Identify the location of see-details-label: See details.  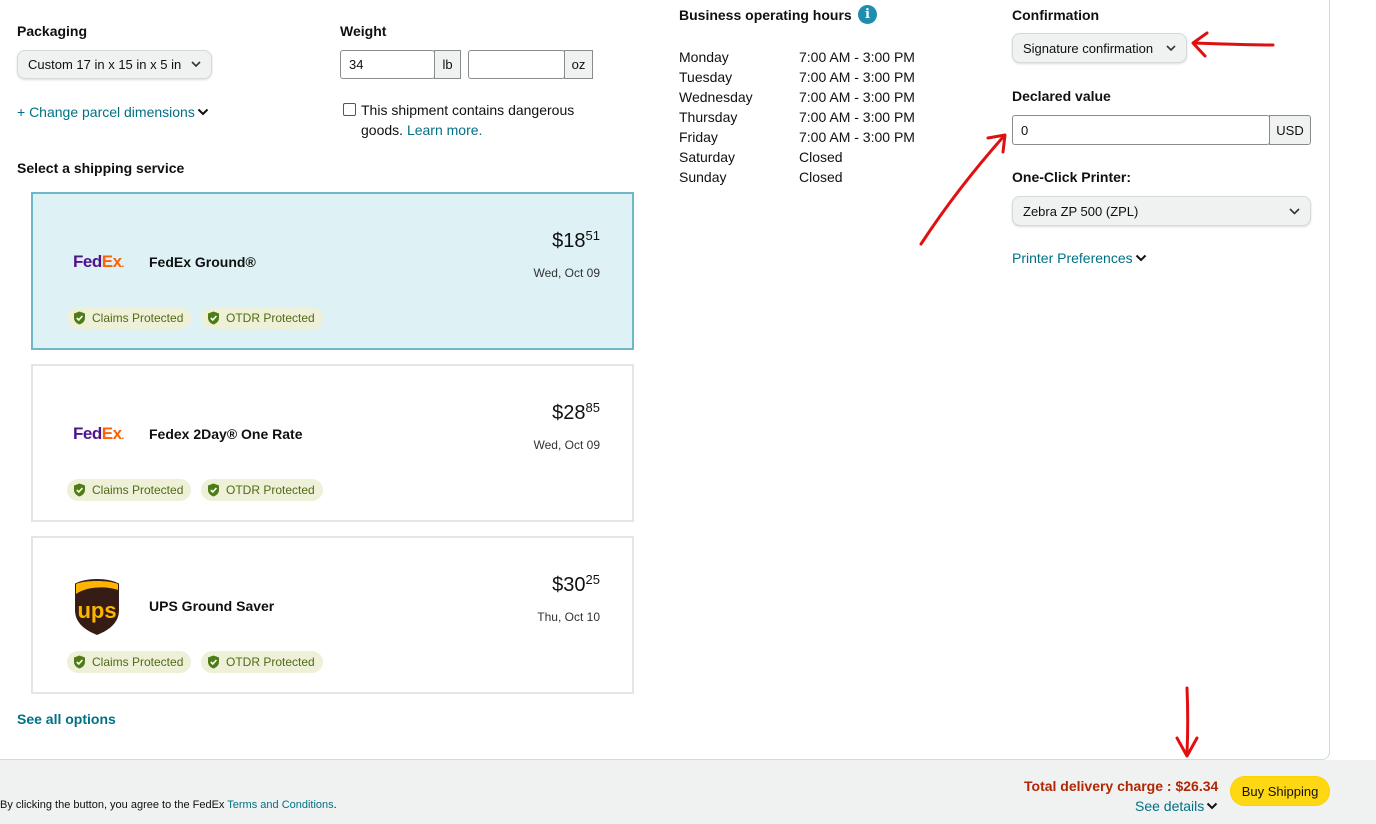
(1170, 806).